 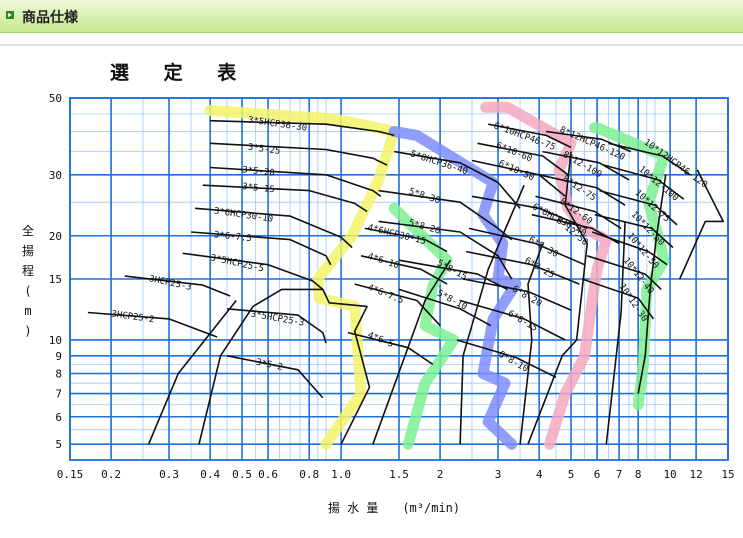 I want to click on x-tick-label: 1.5, so click(x=399, y=474).